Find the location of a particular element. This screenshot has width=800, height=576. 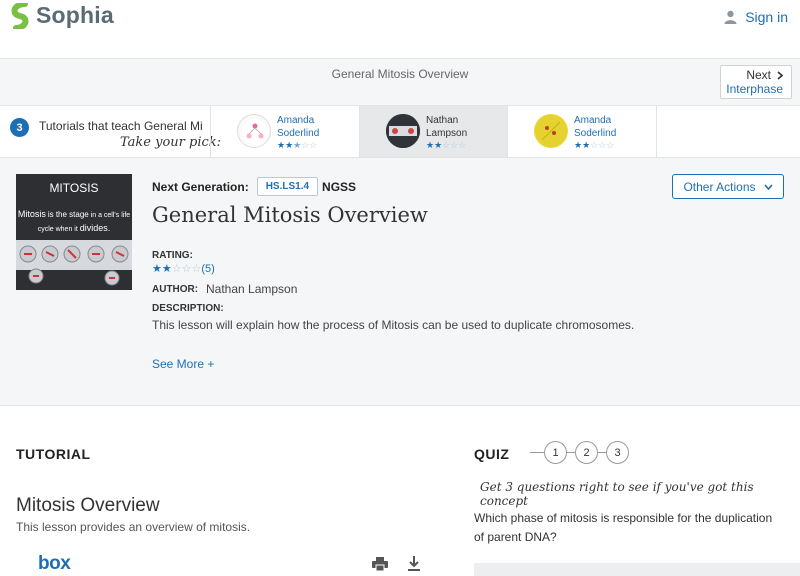

mitosis-stages-illustration is located at coordinates (74, 263).